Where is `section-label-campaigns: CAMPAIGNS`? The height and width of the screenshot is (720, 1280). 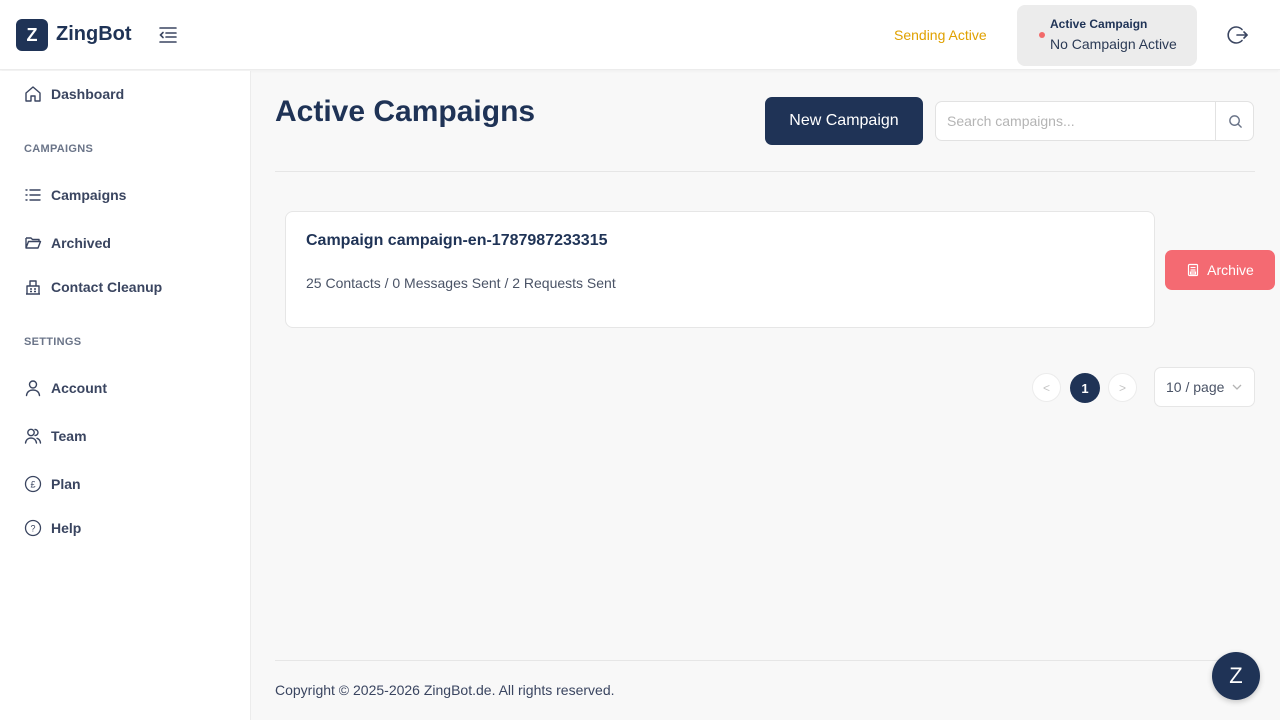 section-label-campaigns: CAMPAIGNS is located at coordinates (59, 149).